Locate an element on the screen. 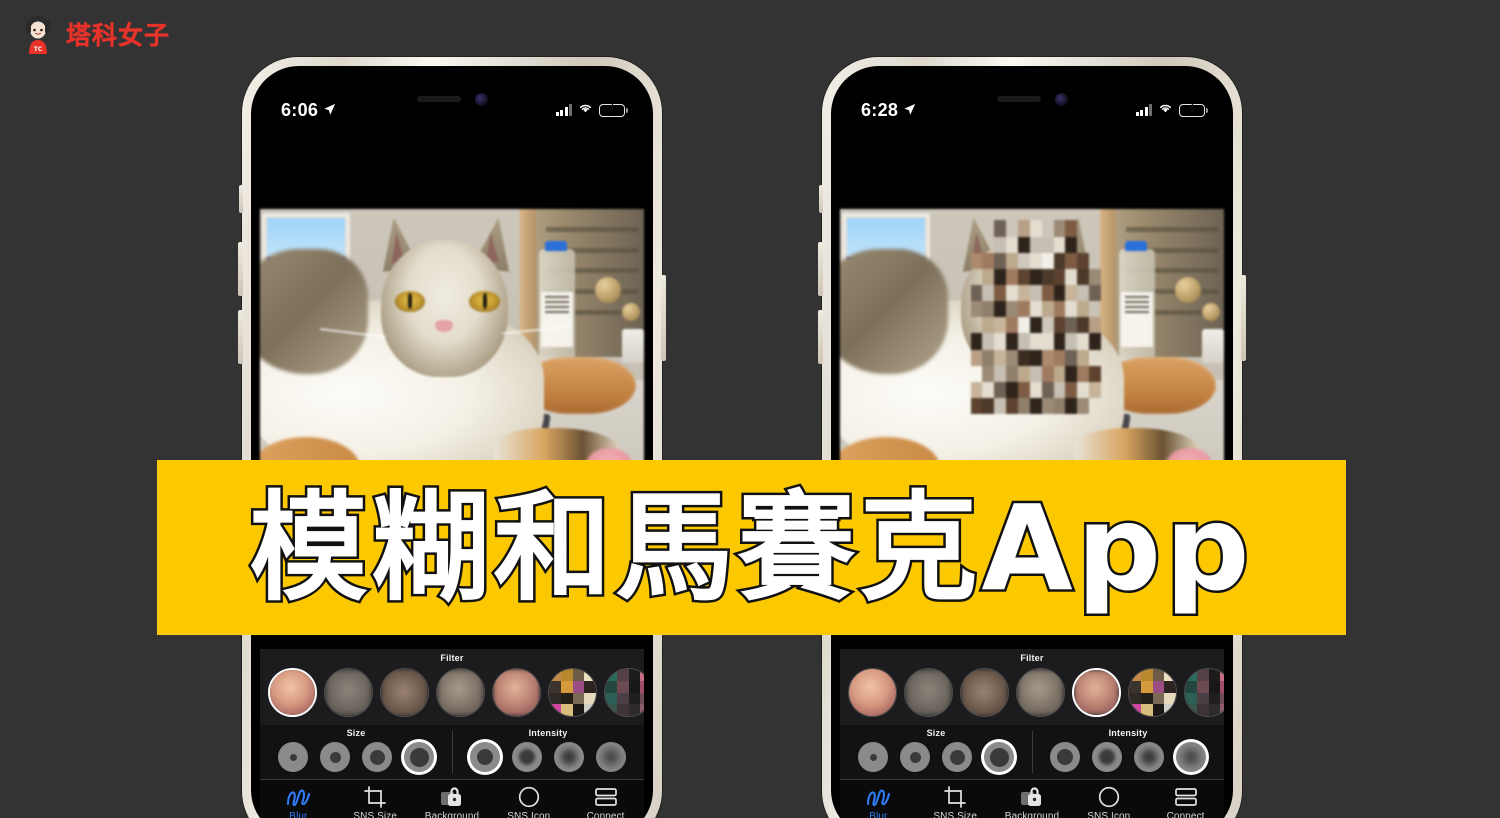 The height and width of the screenshot is (818, 1500). girl-avatar-icon: TC is located at coordinates (38, 34).